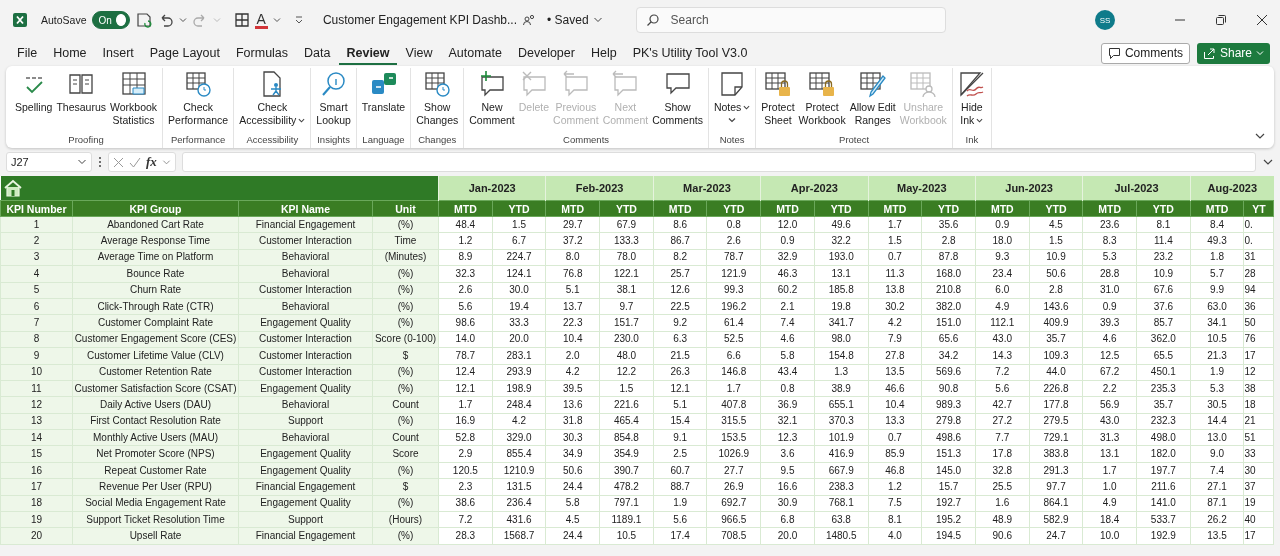  I want to click on group-label: Language, so click(383, 140).